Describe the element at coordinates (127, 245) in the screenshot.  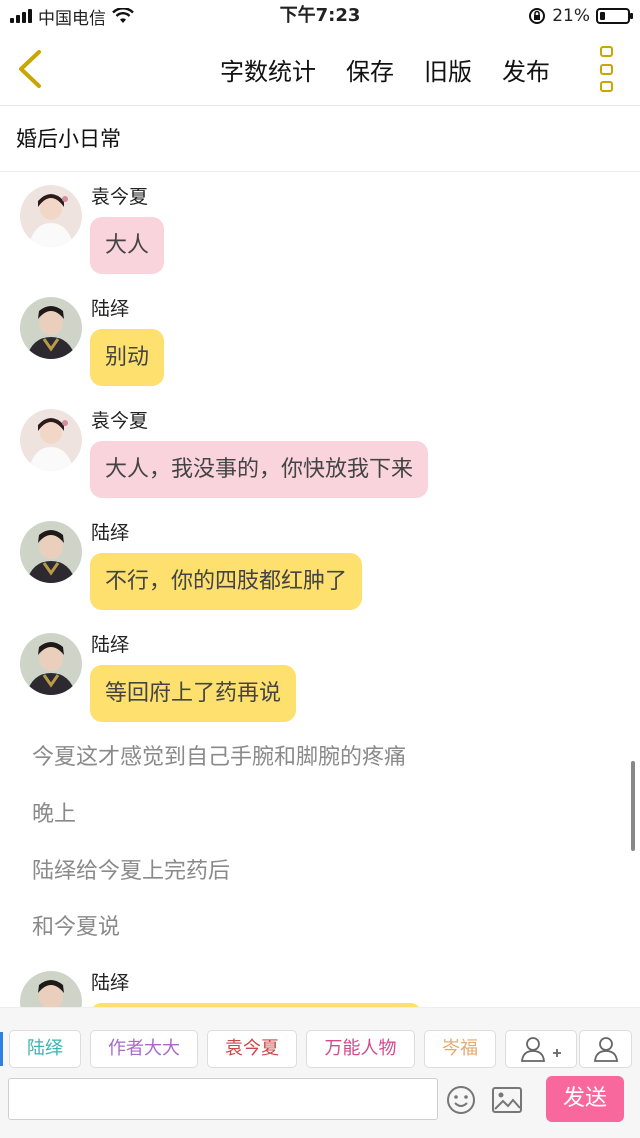
I see `message-bubble: 大人` at that location.